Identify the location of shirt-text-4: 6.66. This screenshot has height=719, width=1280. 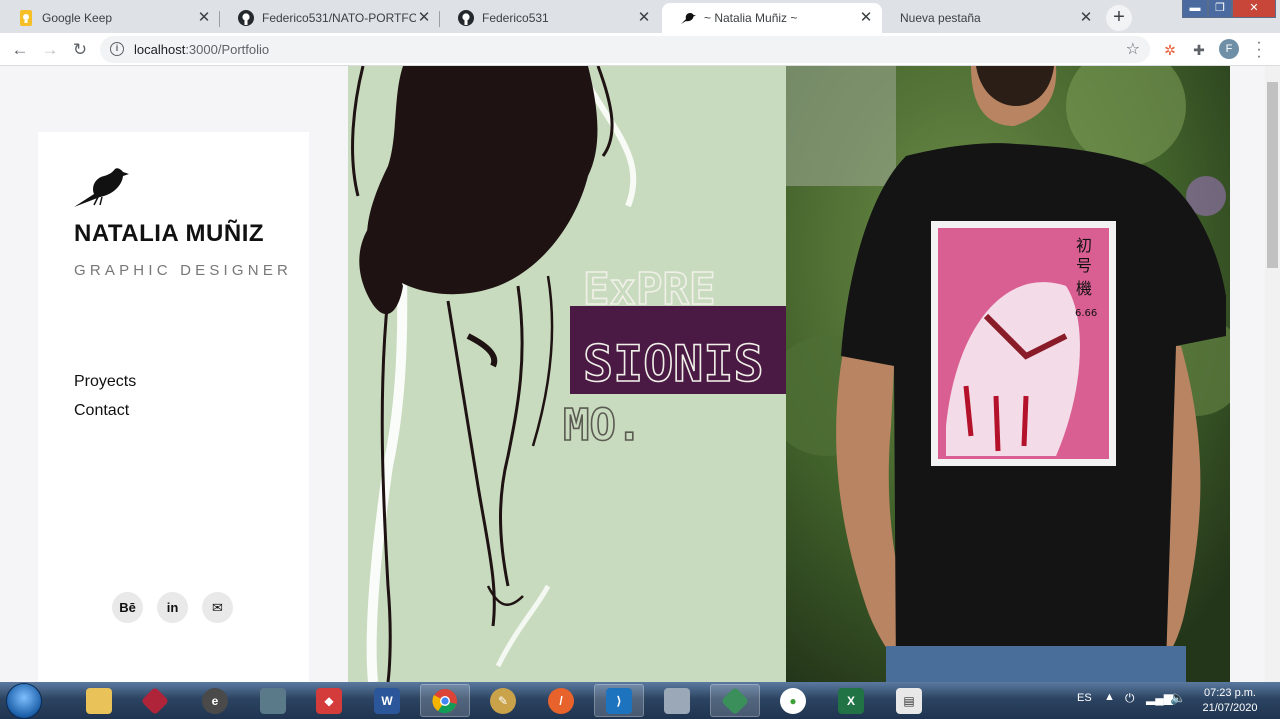
(1086, 313).